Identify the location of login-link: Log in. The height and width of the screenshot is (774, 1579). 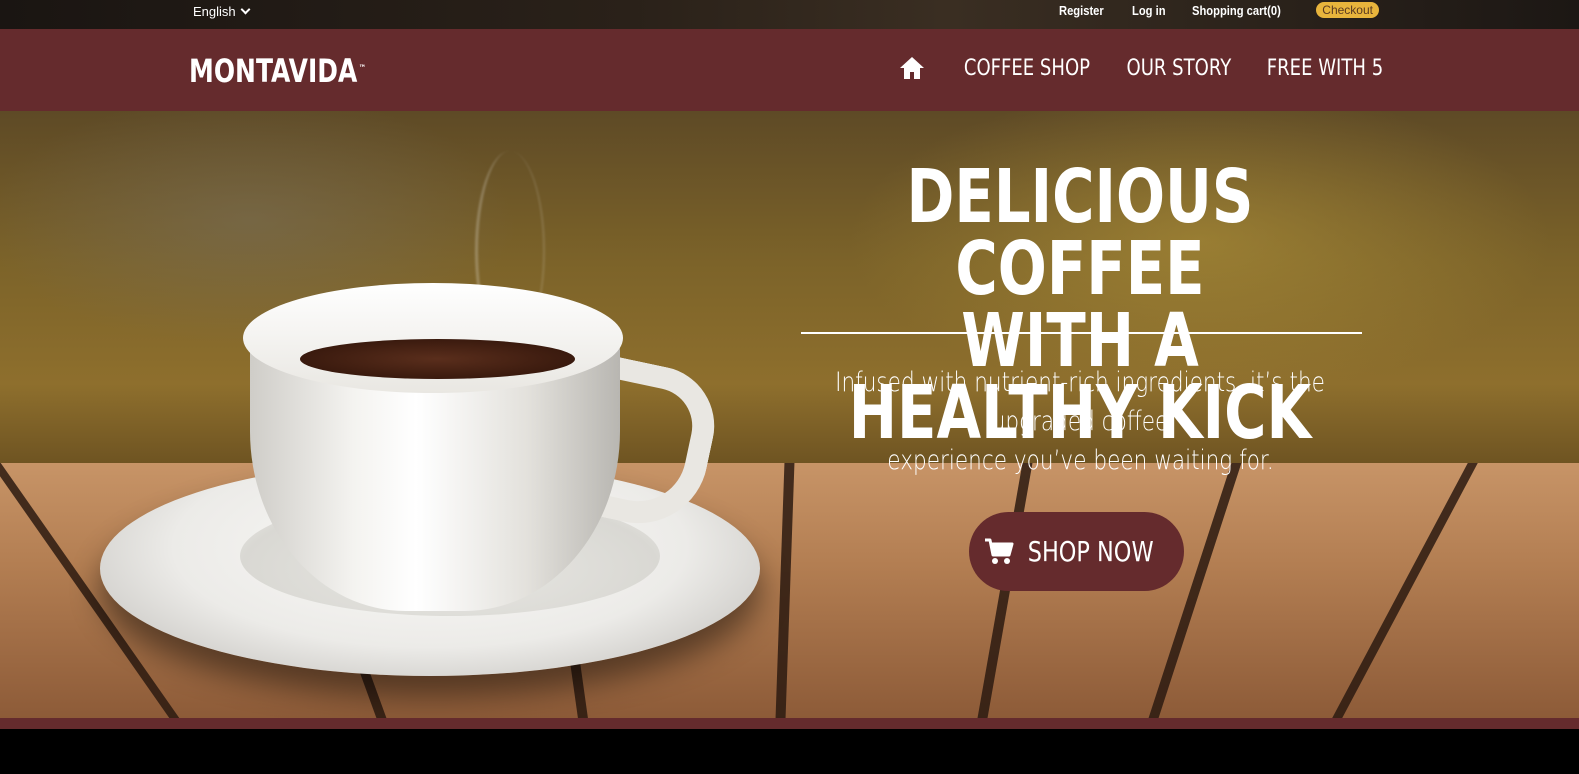
(1149, 10).